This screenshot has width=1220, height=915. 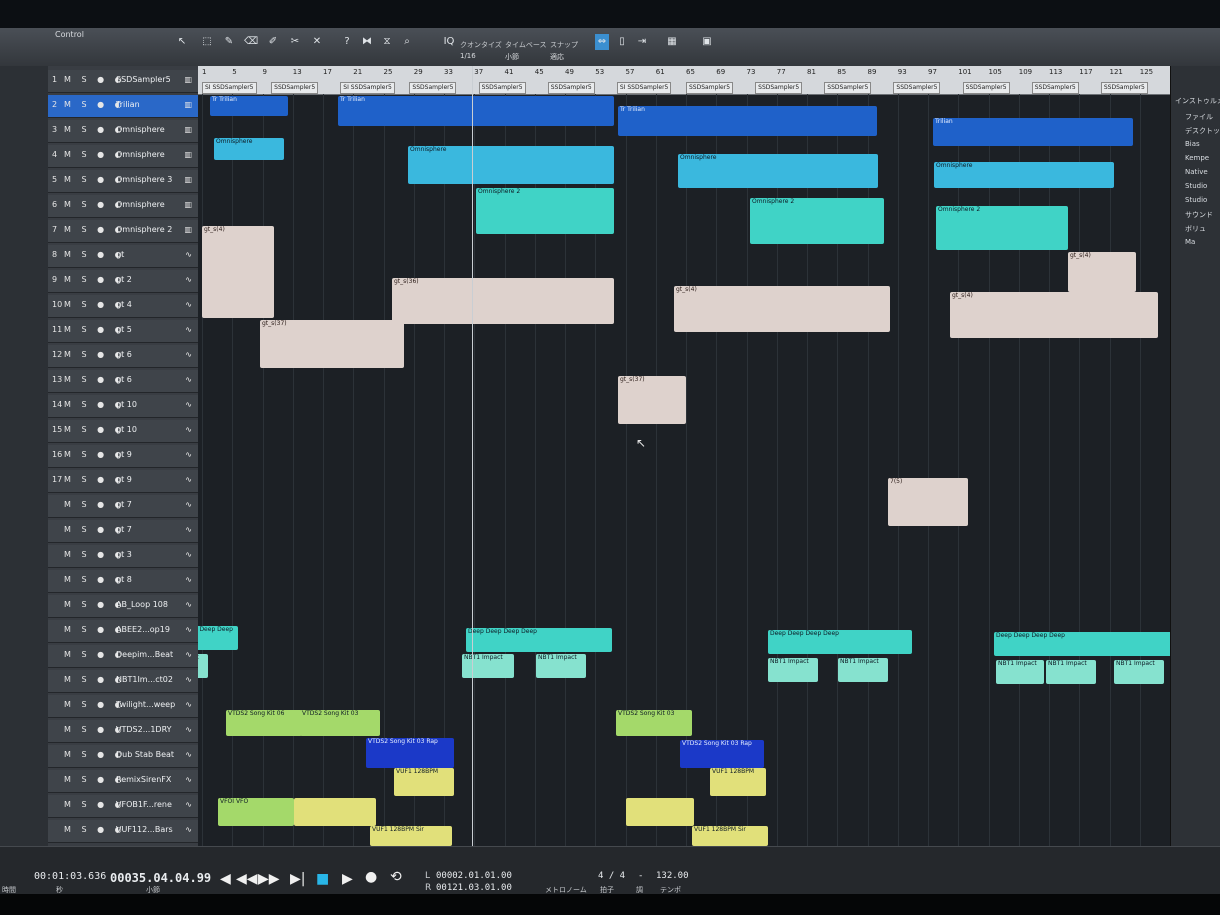 What do you see at coordinates (143, 779) in the screenshot?
I see `track-name: RemixSirenFX` at bounding box center [143, 779].